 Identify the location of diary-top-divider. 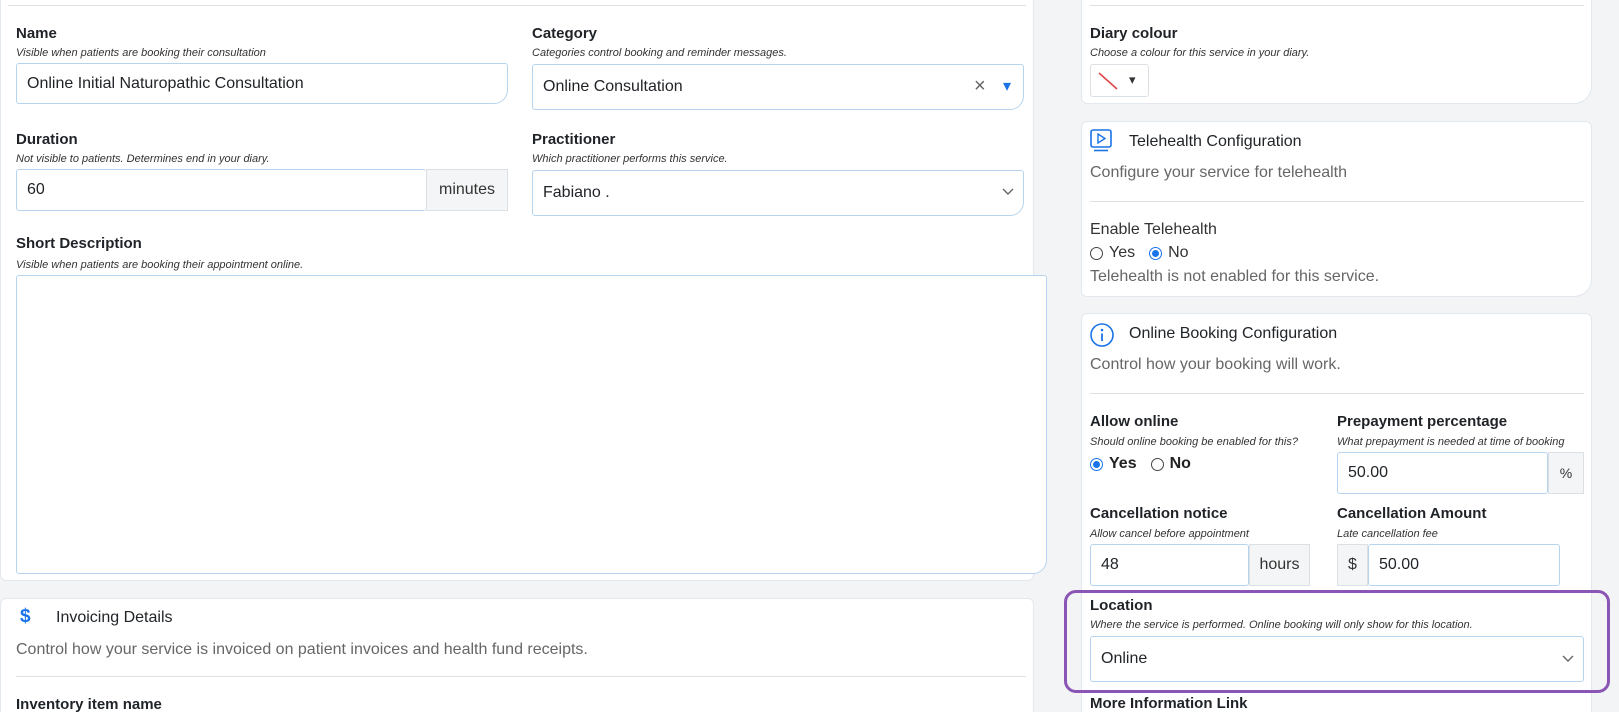
(1337, 5).